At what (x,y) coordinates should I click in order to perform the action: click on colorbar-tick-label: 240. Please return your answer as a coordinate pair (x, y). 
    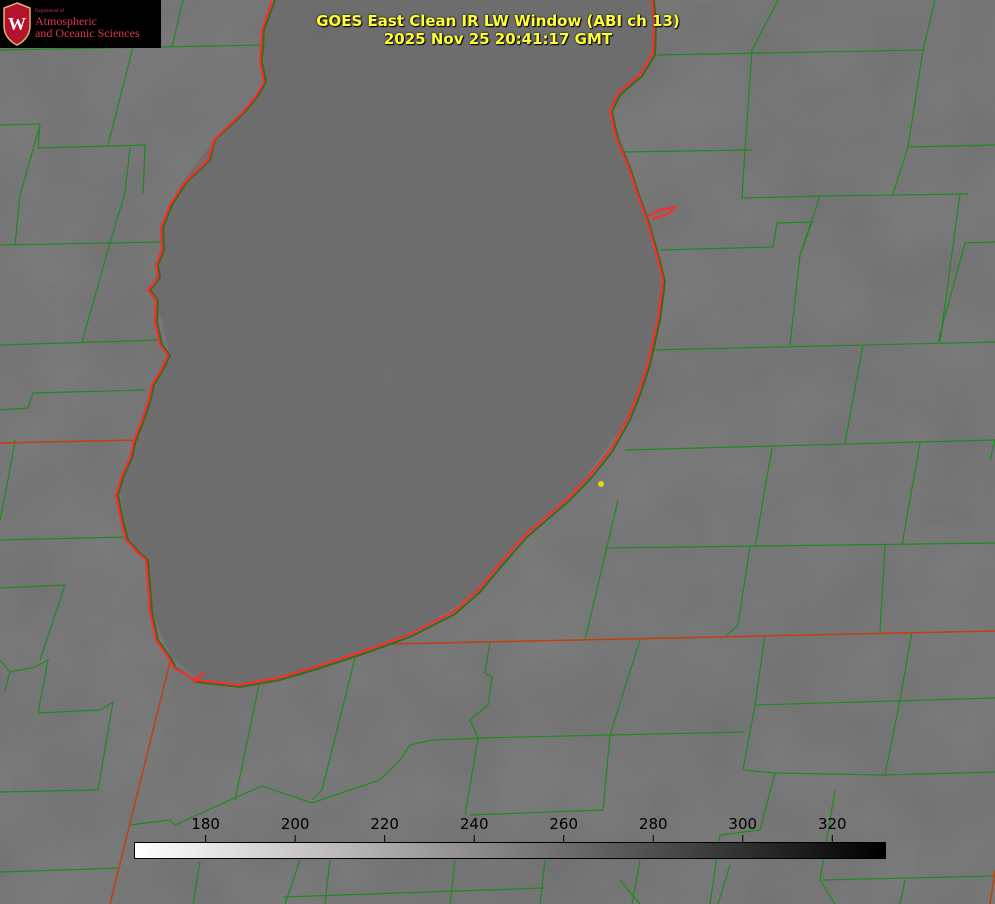
    Looking at the image, I should click on (474, 824).